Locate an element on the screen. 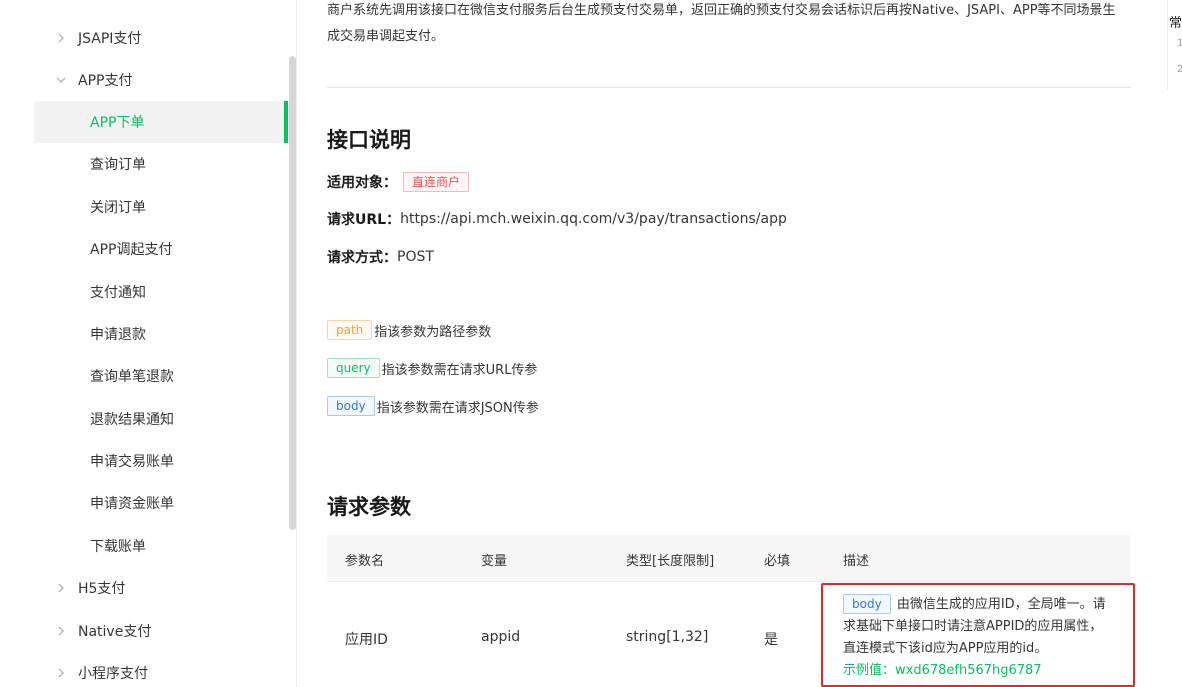 The width and height of the screenshot is (1182, 687). column-header-name: 参数名 is located at coordinates (365, 561).